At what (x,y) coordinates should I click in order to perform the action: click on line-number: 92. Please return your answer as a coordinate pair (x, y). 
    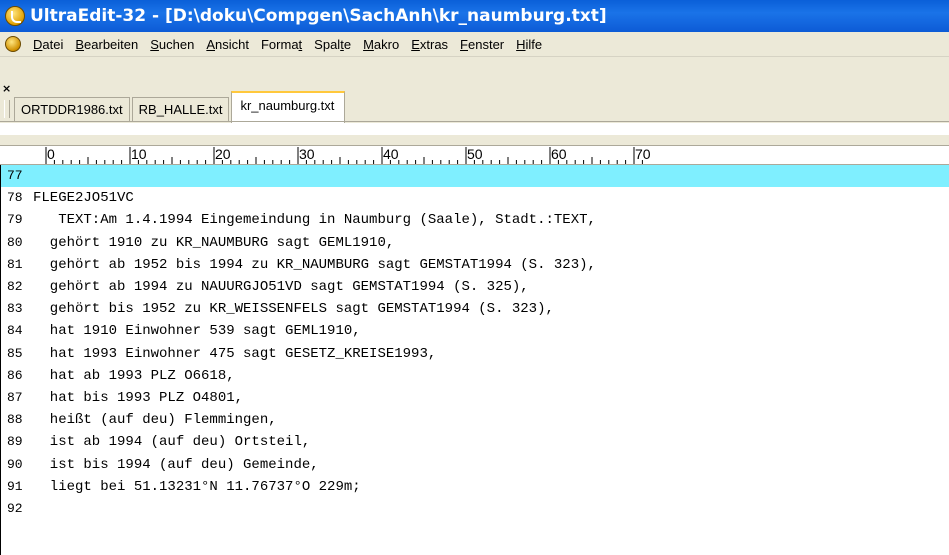
    Looking at the image, I should click on (15, 508).